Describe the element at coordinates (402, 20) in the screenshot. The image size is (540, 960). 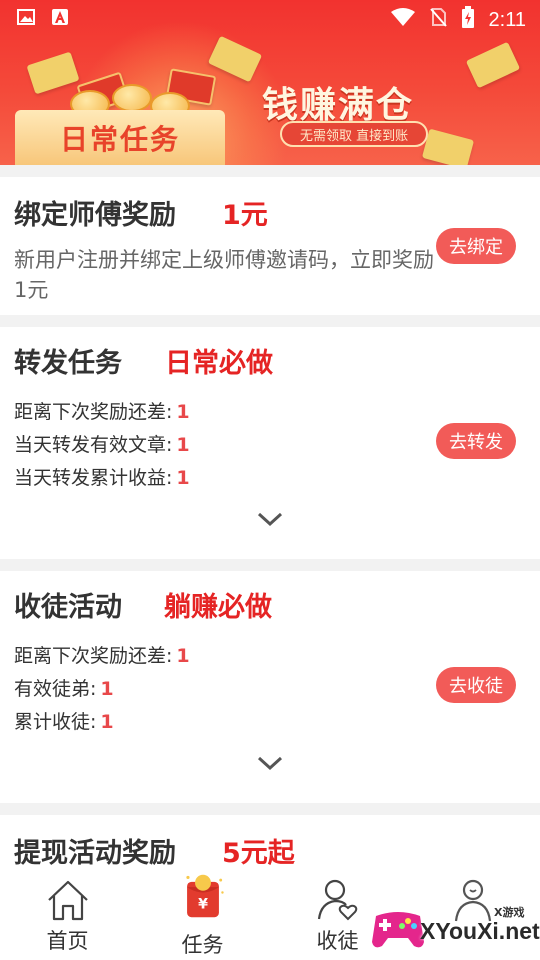
I see `wifi-icon` at that location.